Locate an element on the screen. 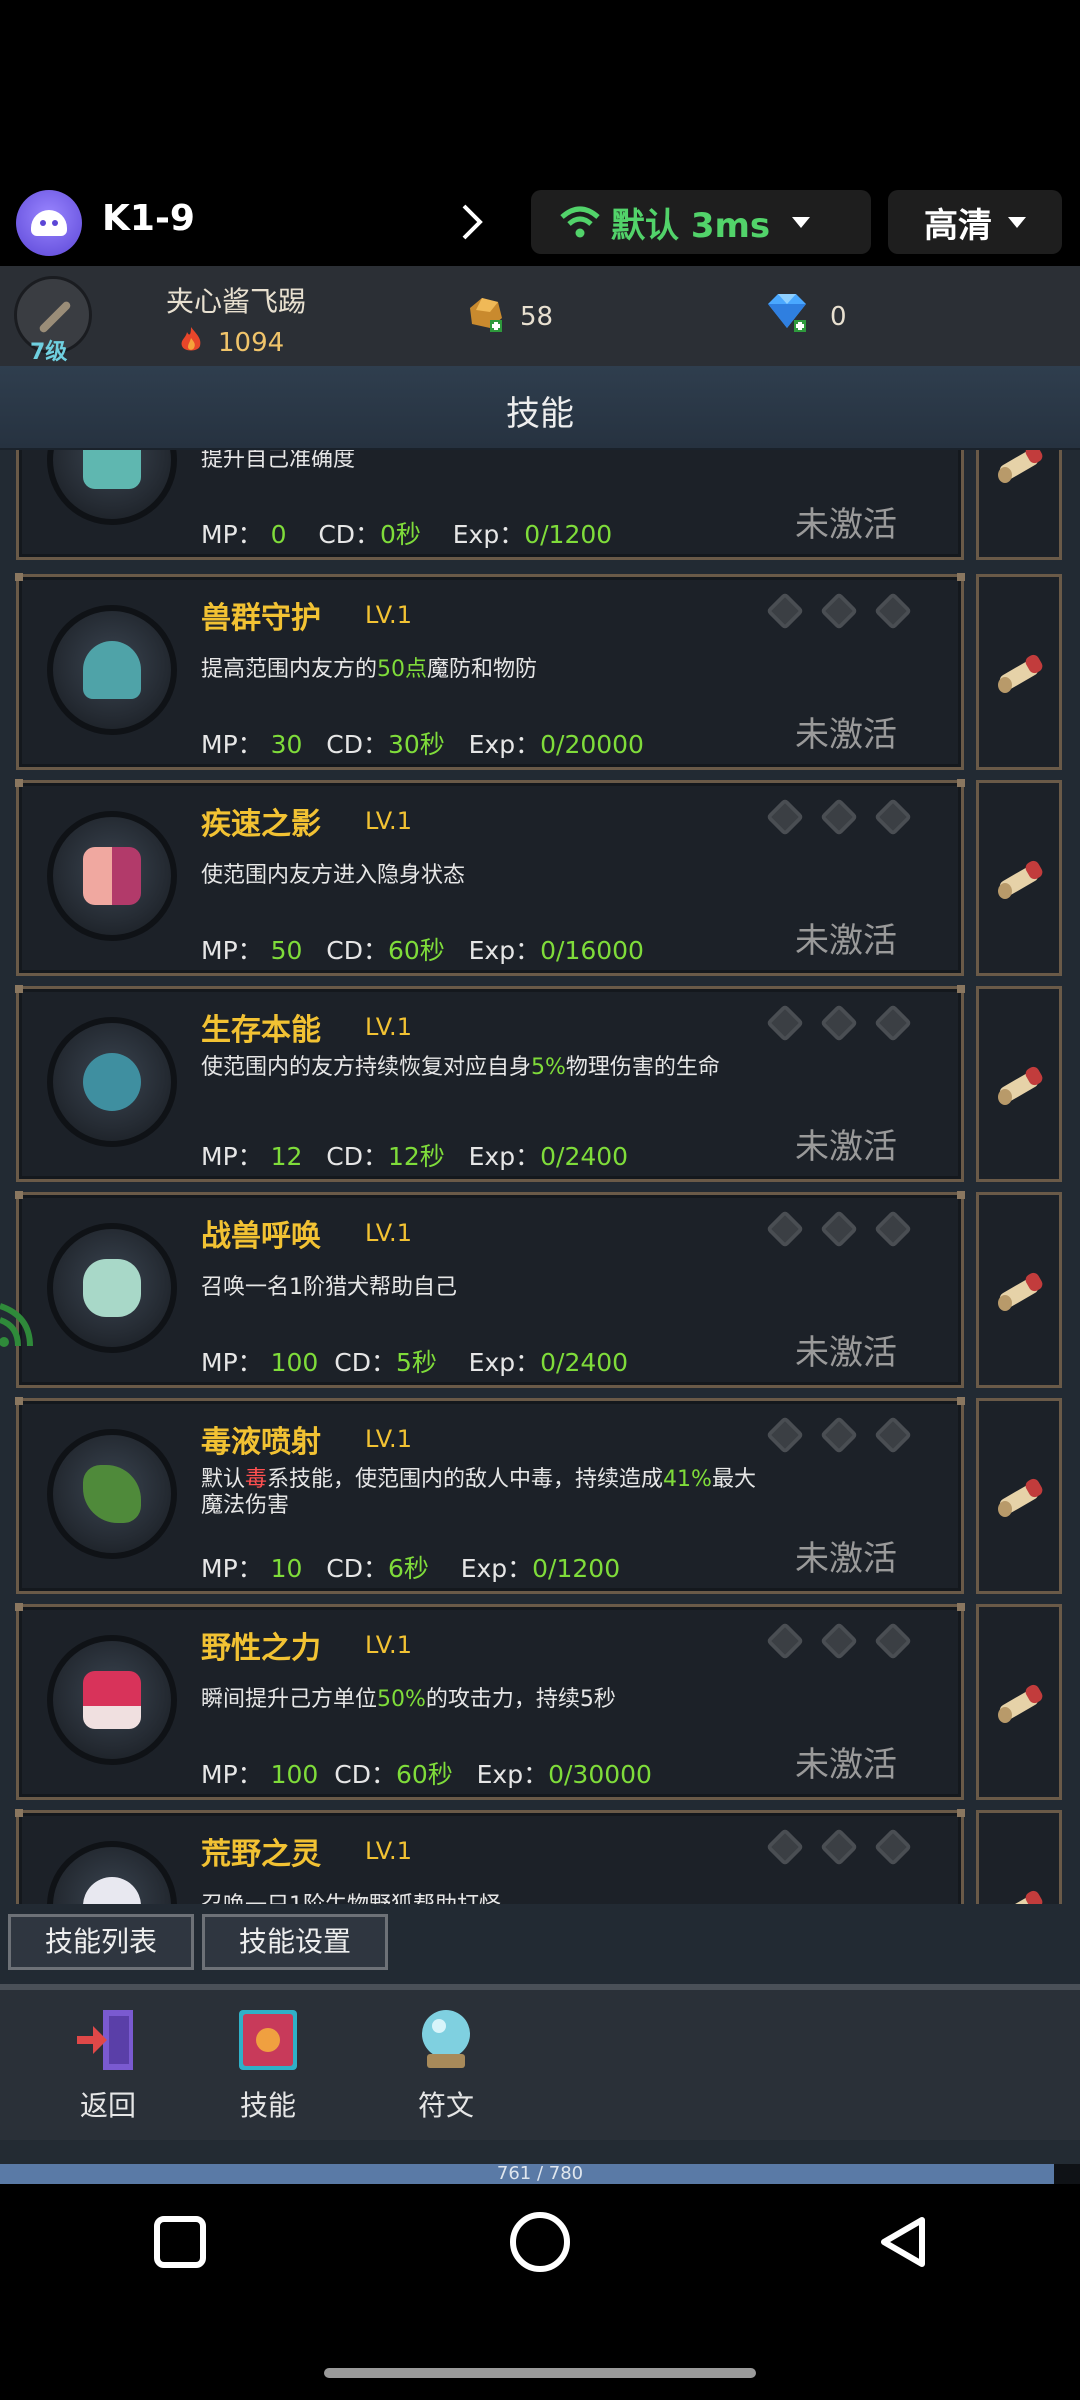 The height and width of the screenshot is (2400, 1080). skill-stats: MP： 100 CD：5秒 Exp：0/2400 is located at coordinates (415, 1362).